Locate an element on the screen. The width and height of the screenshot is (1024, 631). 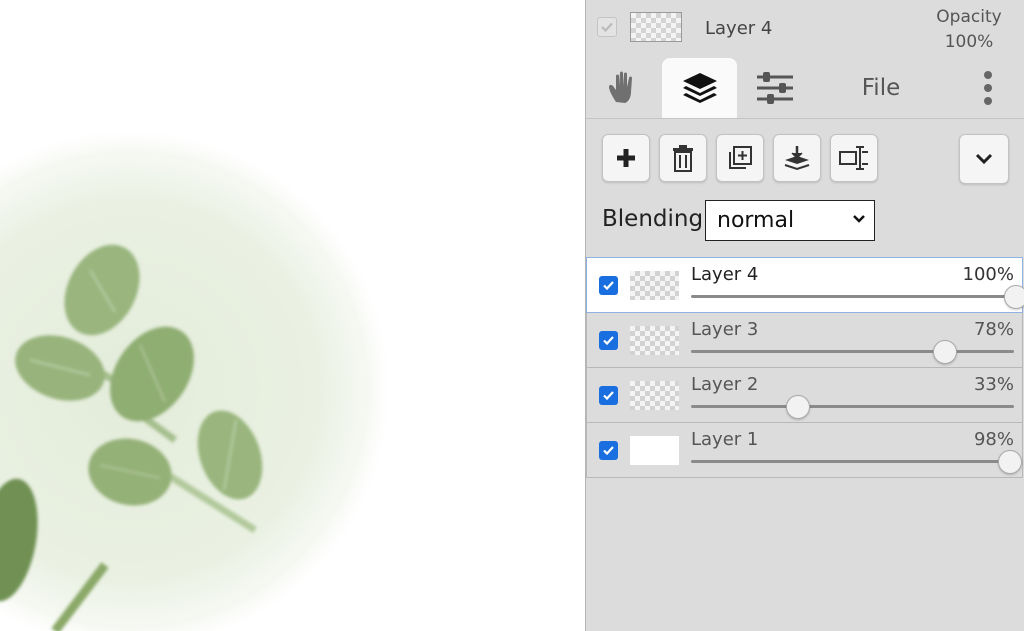
current-layer-header: Layer 4 Opacity 100% is located at coordinates (805, 29).